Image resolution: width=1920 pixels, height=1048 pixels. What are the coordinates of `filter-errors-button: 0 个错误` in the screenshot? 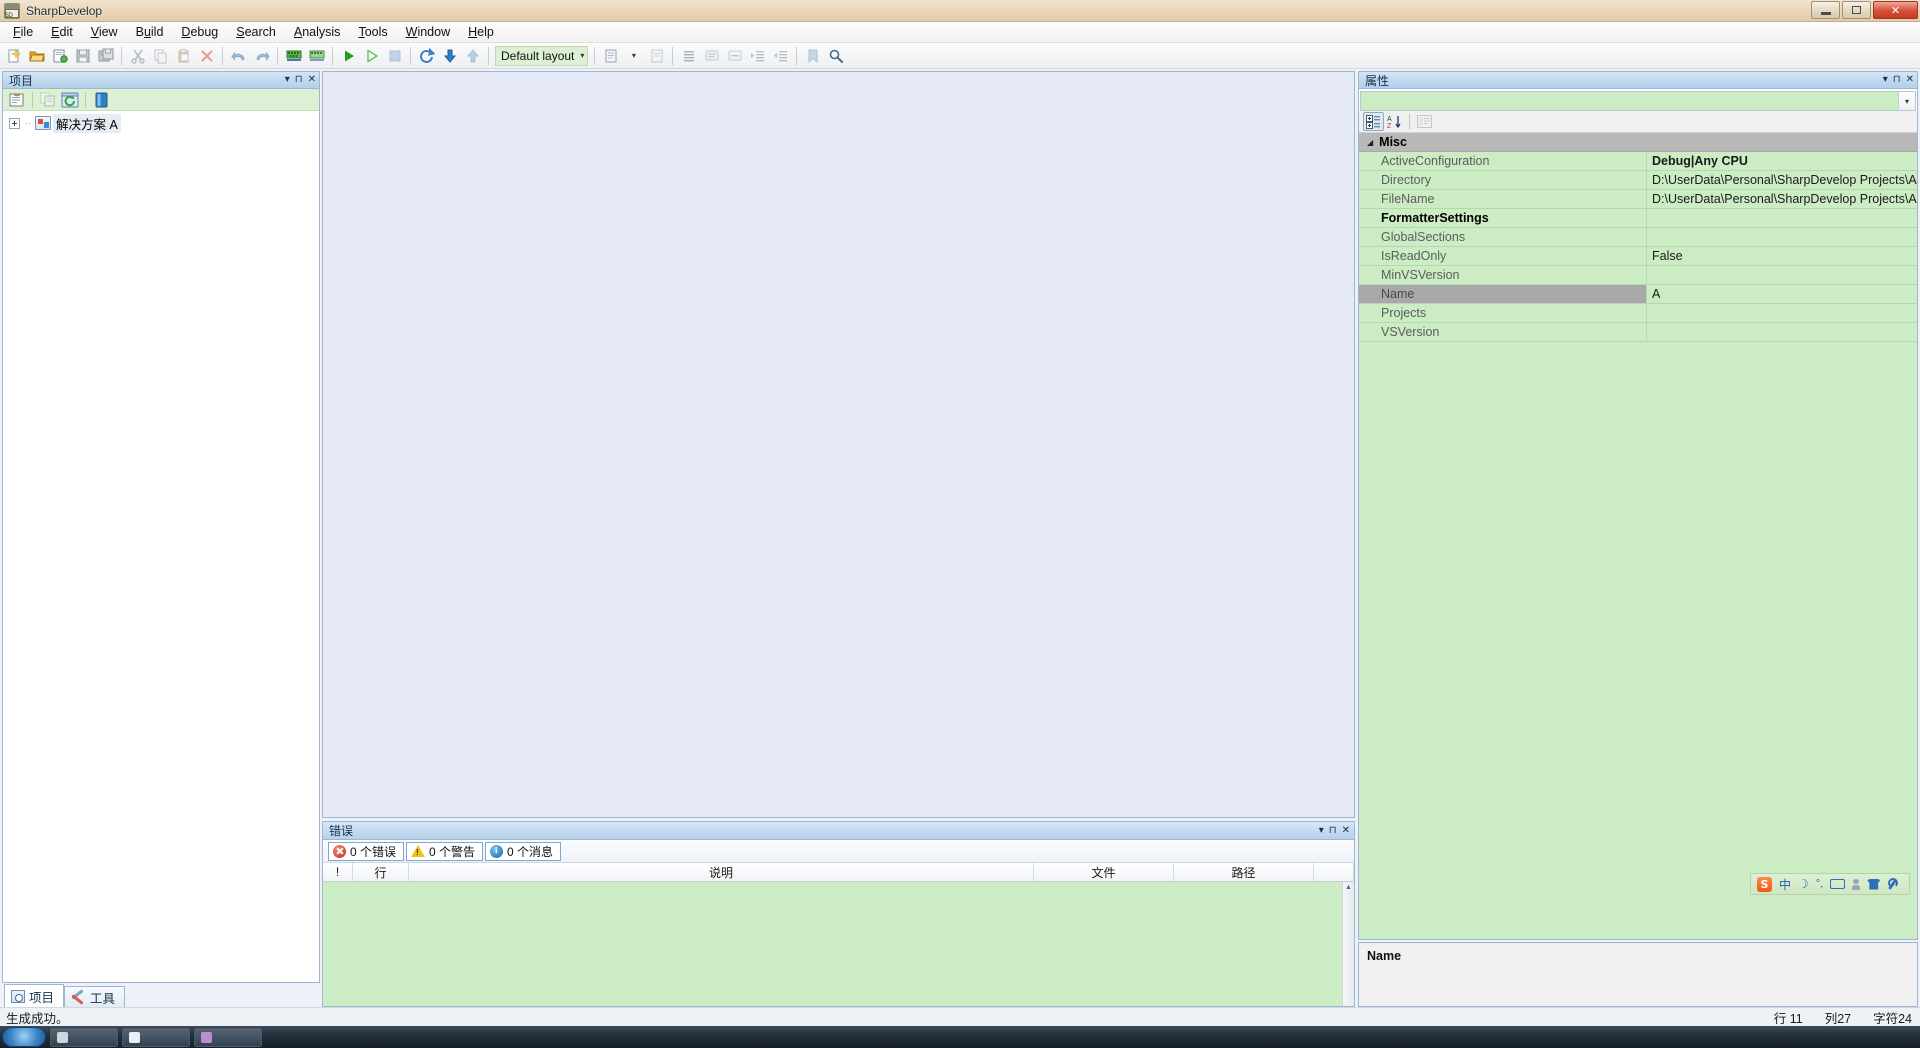 It's located at (366, 851).